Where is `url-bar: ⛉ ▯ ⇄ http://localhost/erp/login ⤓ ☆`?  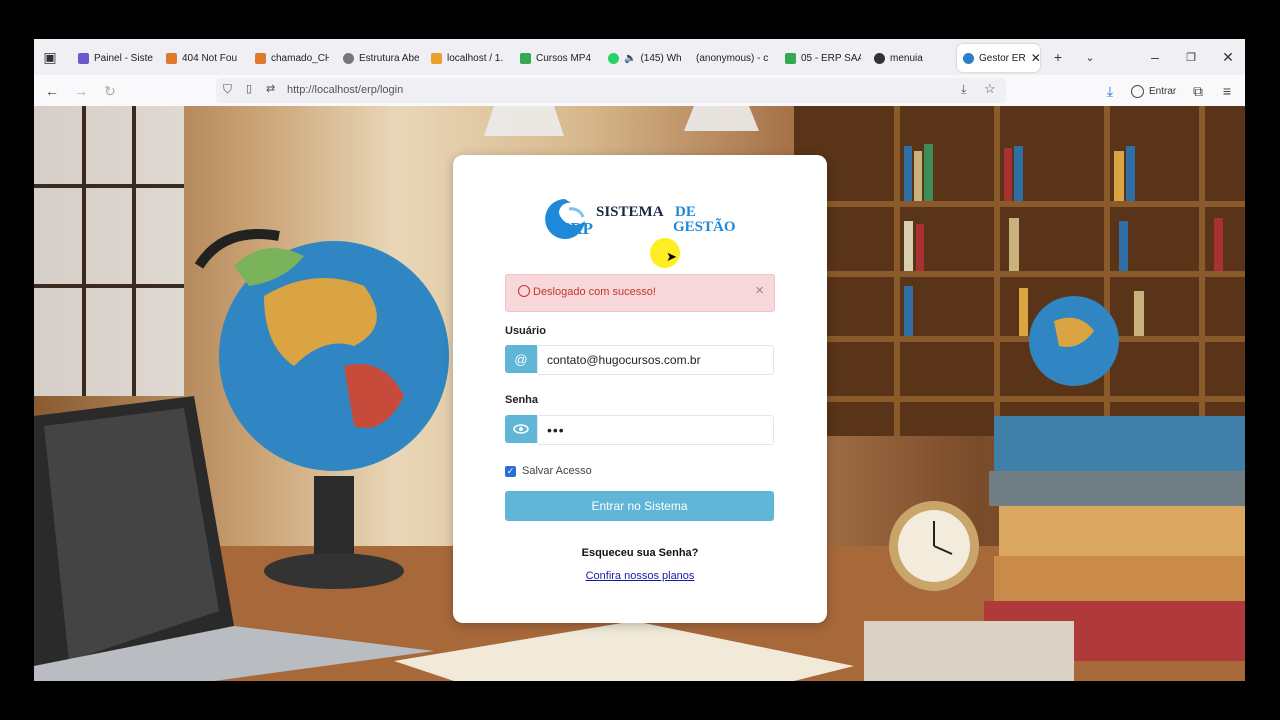
url-bar: ⛉ ▯ ⇄ http://localhost/erp/login ⤓ ☆ is located at coordinates (611, 90).